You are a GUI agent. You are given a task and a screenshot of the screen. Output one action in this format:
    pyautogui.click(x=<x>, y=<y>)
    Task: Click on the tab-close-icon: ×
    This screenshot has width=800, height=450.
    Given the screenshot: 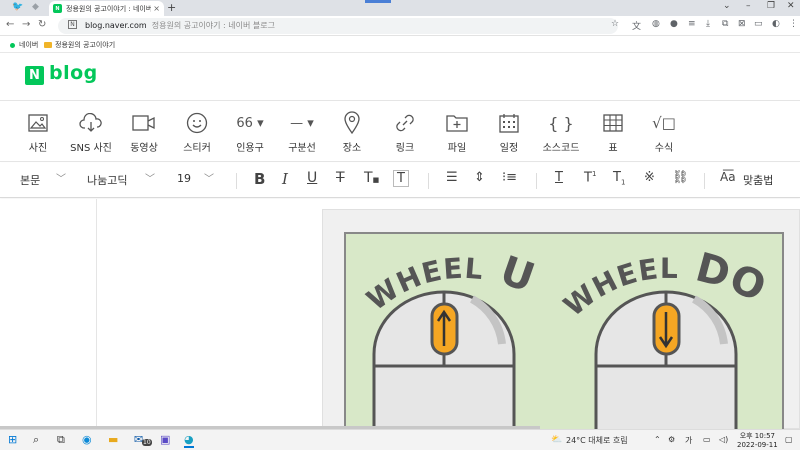 What is the action you would take?
    pyautogui.click(x=156, y=8)
    